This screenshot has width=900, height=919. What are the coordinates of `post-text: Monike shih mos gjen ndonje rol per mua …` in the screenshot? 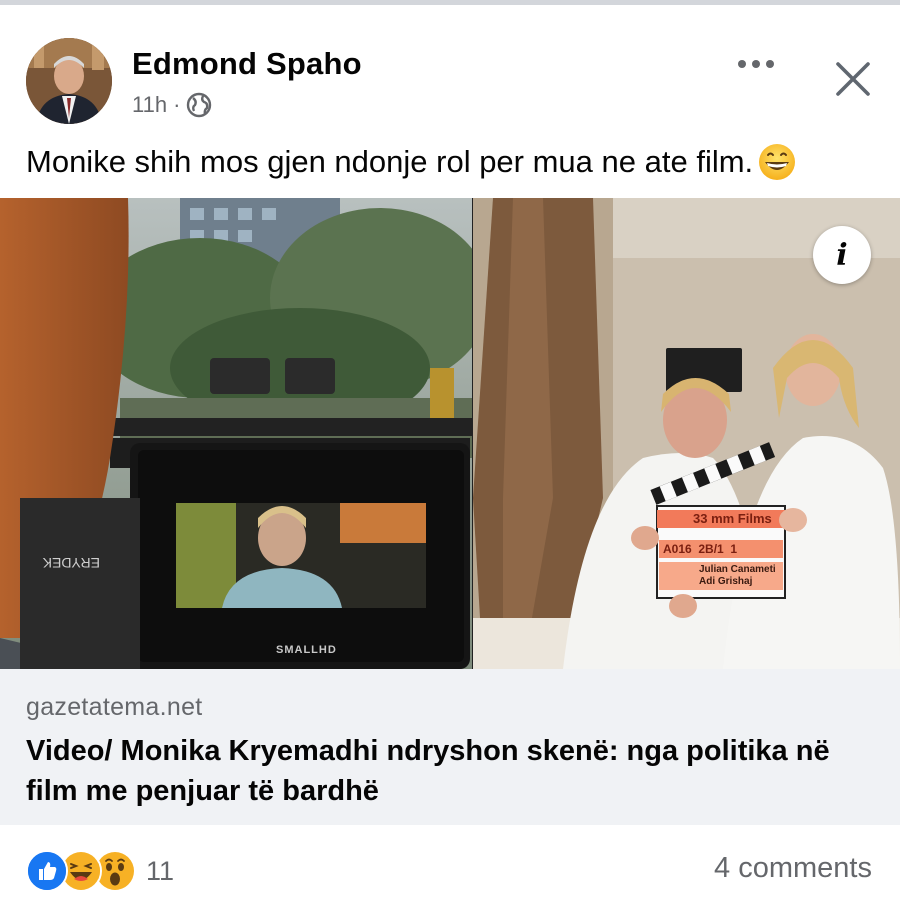 It's located at (411, 162).